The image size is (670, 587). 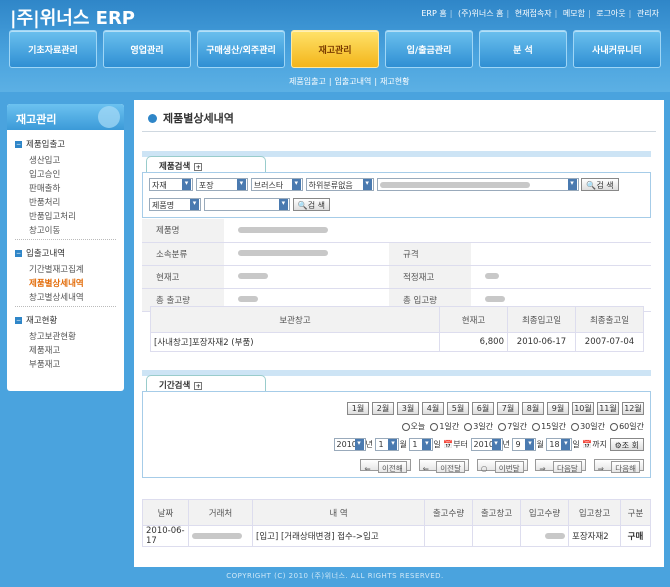 I want to click on menu-community: 사내커뮤니티, so click(x=617, y=49).